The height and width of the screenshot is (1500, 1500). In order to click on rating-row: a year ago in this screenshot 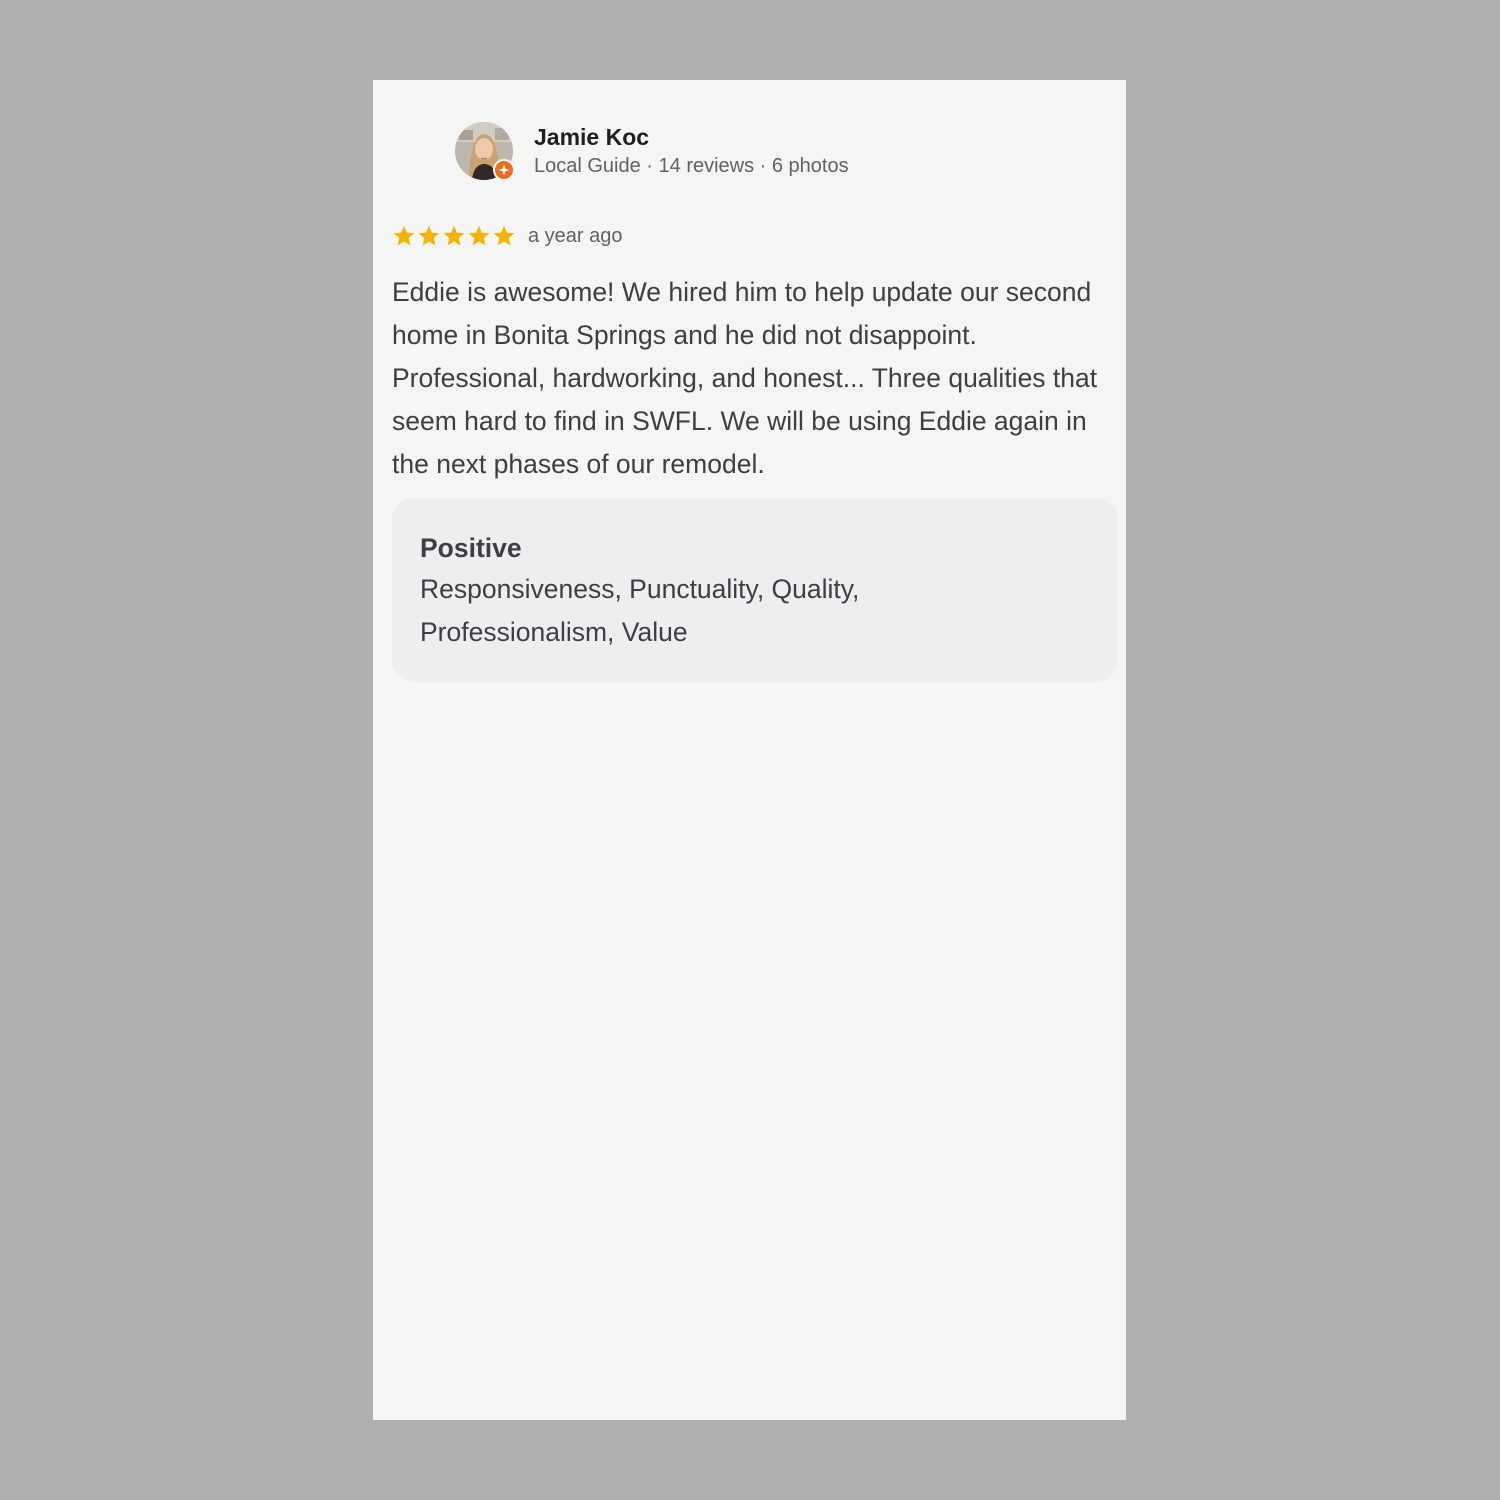, I will do `click(507, 236)`.